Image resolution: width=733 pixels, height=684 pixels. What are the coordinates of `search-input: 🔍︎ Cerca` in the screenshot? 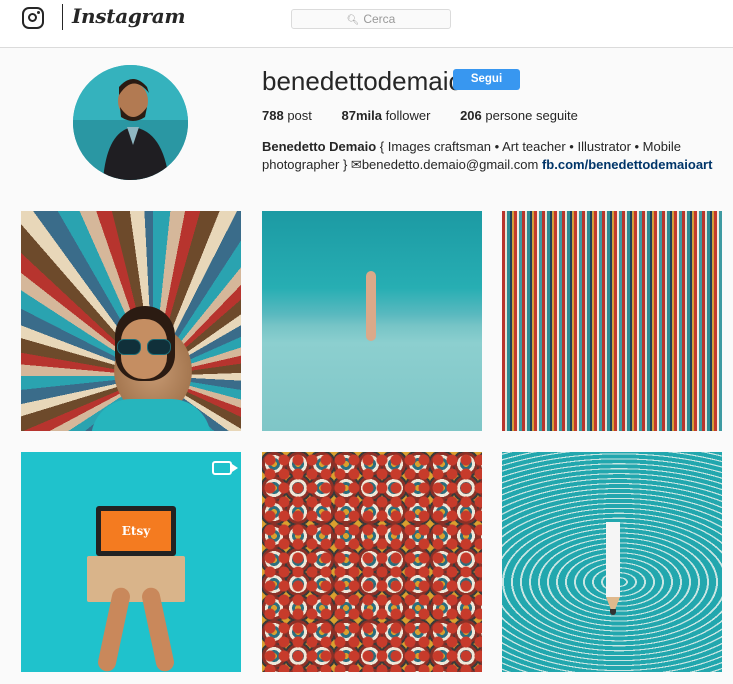 It's located at (371, 19).